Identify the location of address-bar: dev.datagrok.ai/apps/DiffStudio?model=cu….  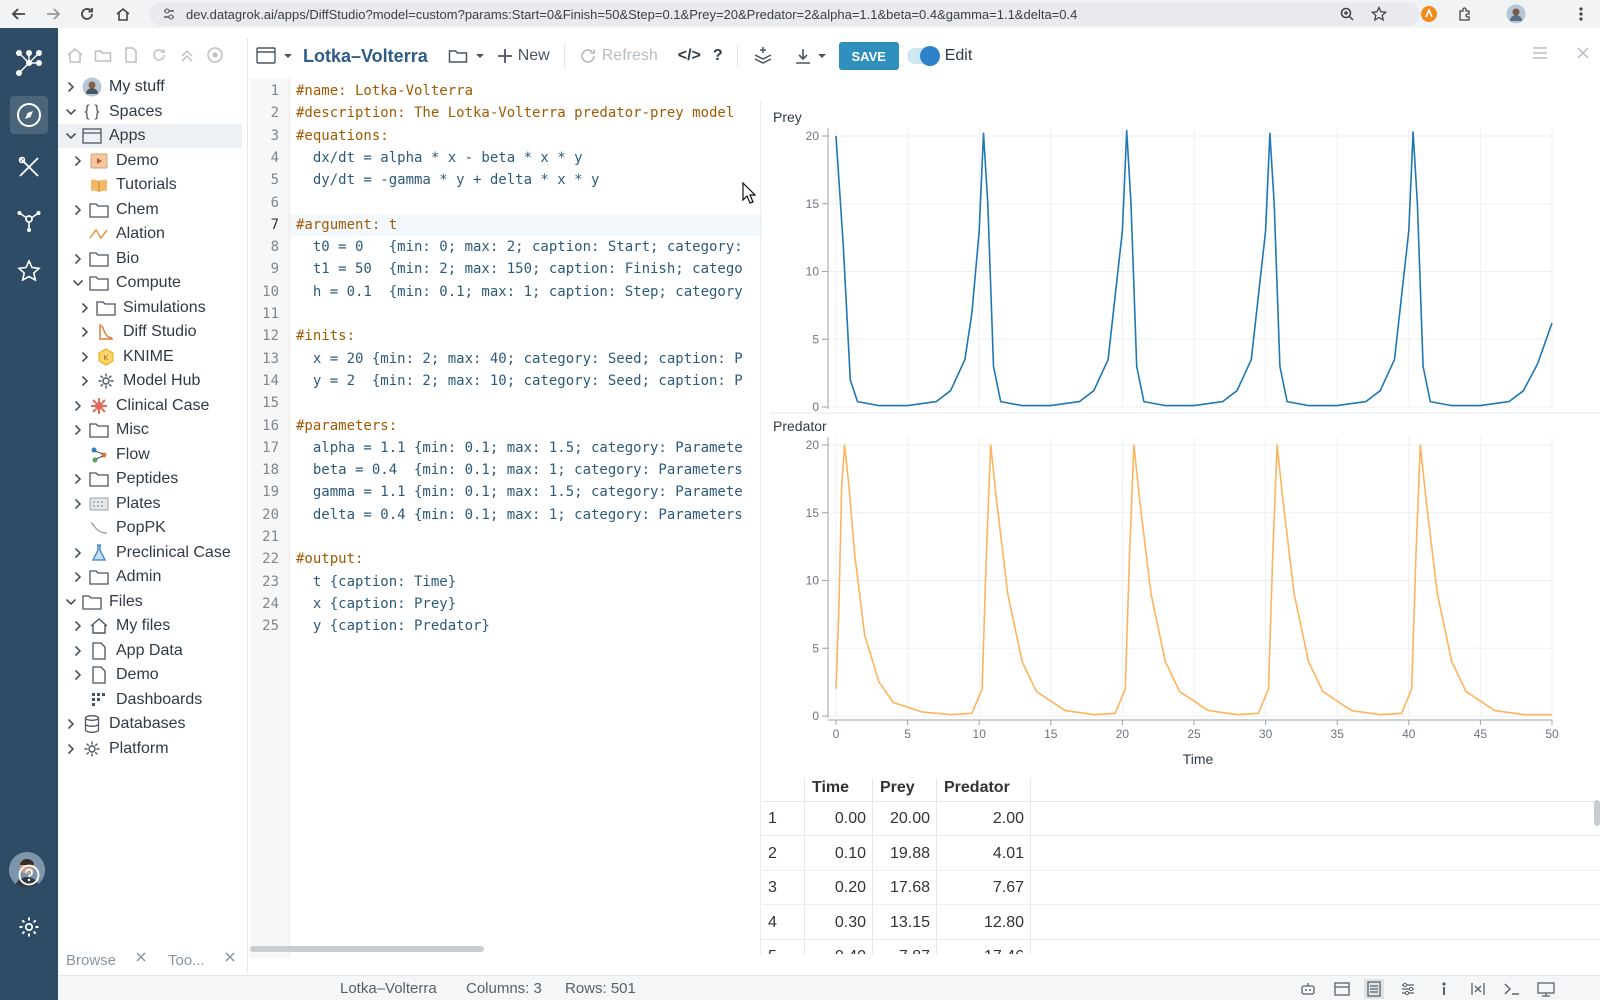
(785, 14).